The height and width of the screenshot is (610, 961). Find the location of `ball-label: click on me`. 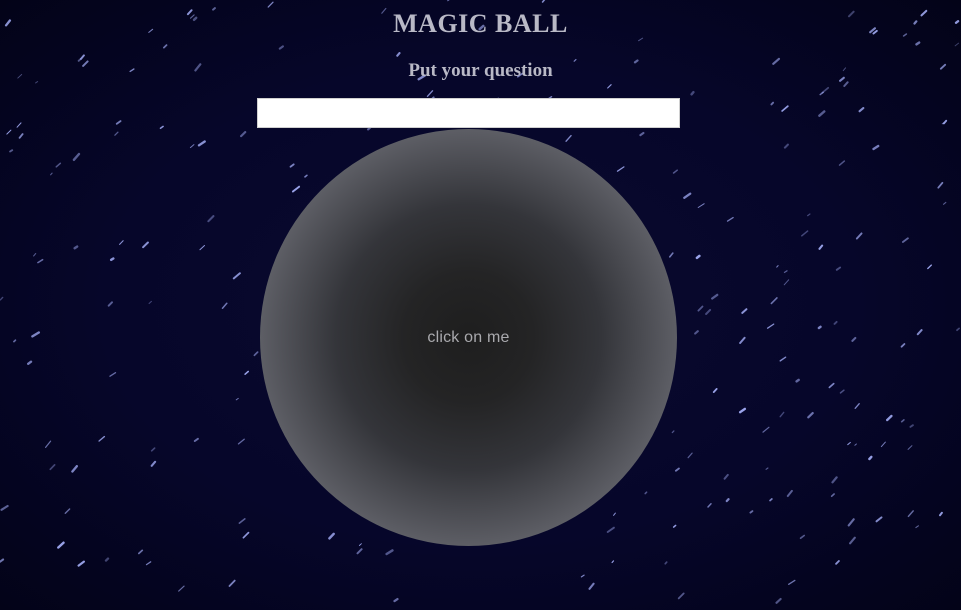

ball-label: click on me is located at coordinates (468, 337).